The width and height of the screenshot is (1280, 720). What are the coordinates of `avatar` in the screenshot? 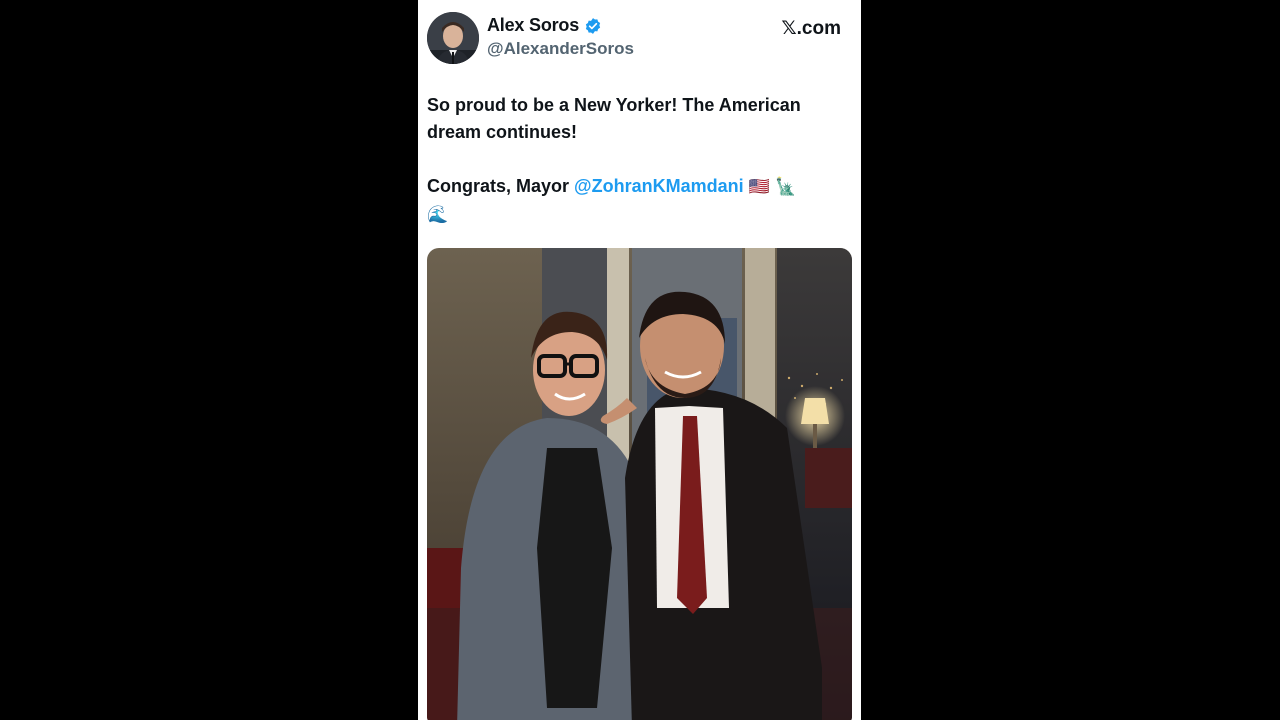 It's located at (453, 38).